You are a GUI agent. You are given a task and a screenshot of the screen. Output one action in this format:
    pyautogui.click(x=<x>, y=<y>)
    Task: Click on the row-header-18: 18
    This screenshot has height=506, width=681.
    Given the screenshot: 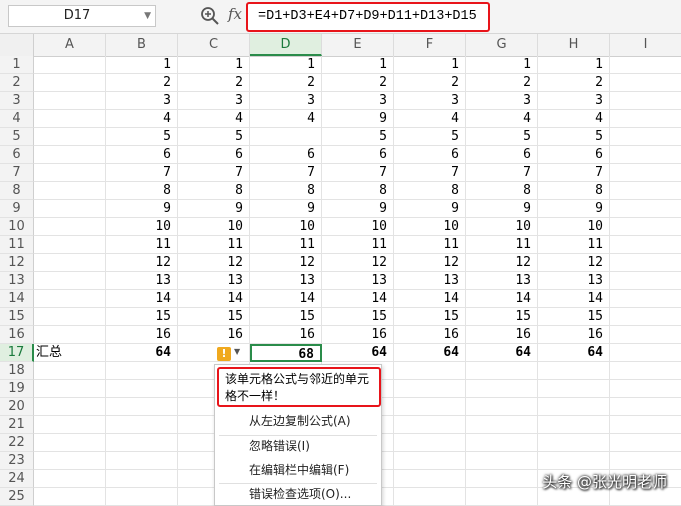 What is the action you would take?
    pyautogui.click(x=17, y=371)
    